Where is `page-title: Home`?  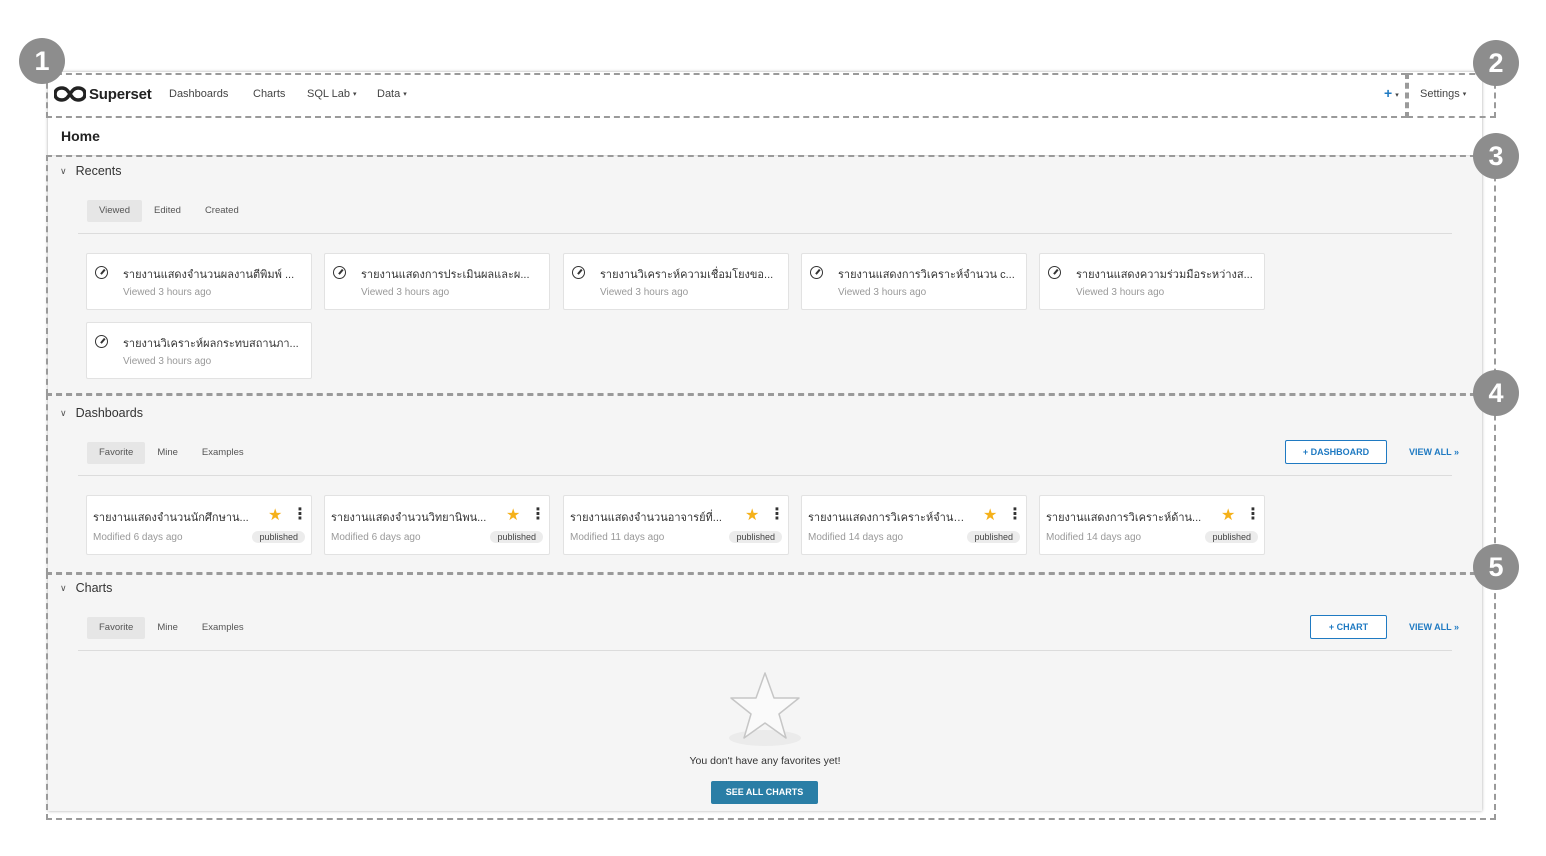
page-title: Home is located at coordinates (80, 136).